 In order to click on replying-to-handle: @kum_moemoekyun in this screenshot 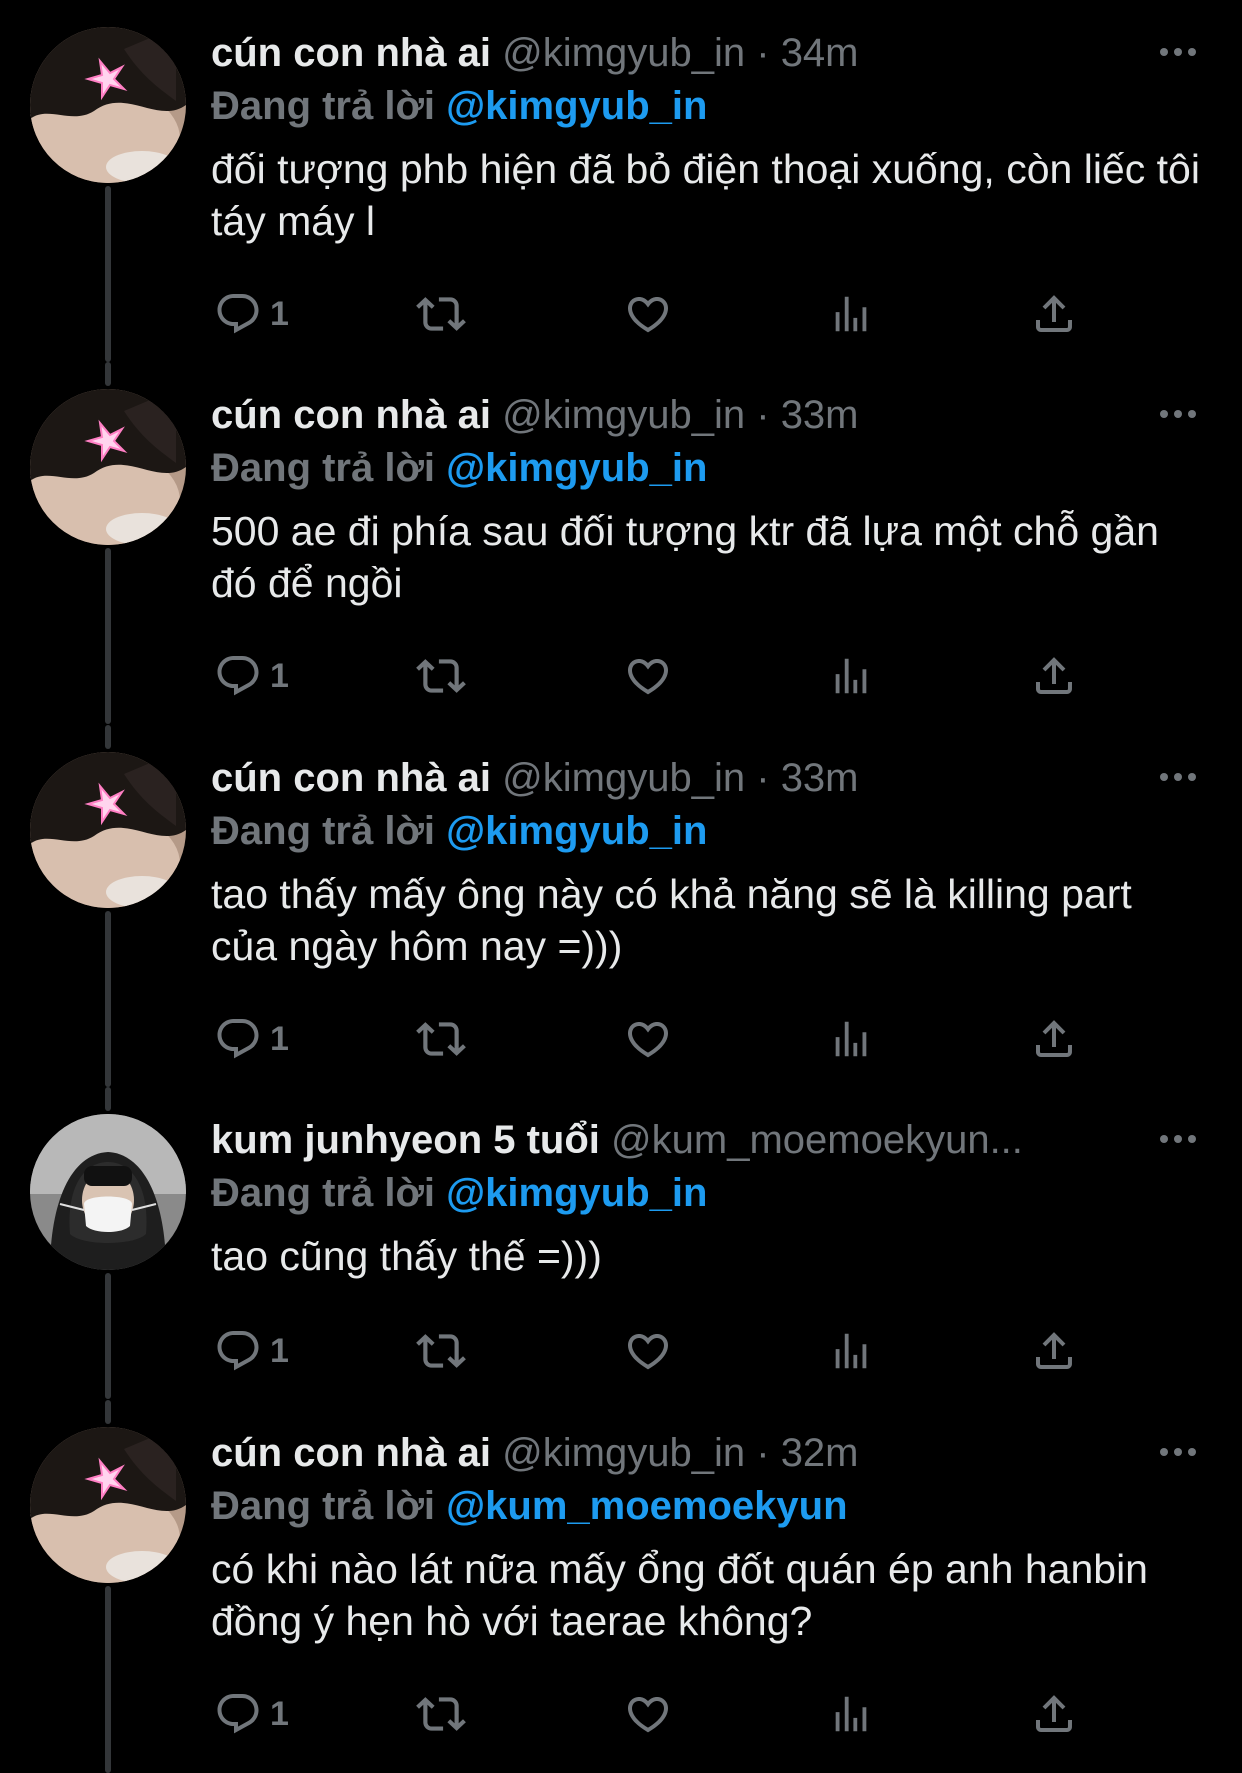, I will do `click(646, 1506)`.